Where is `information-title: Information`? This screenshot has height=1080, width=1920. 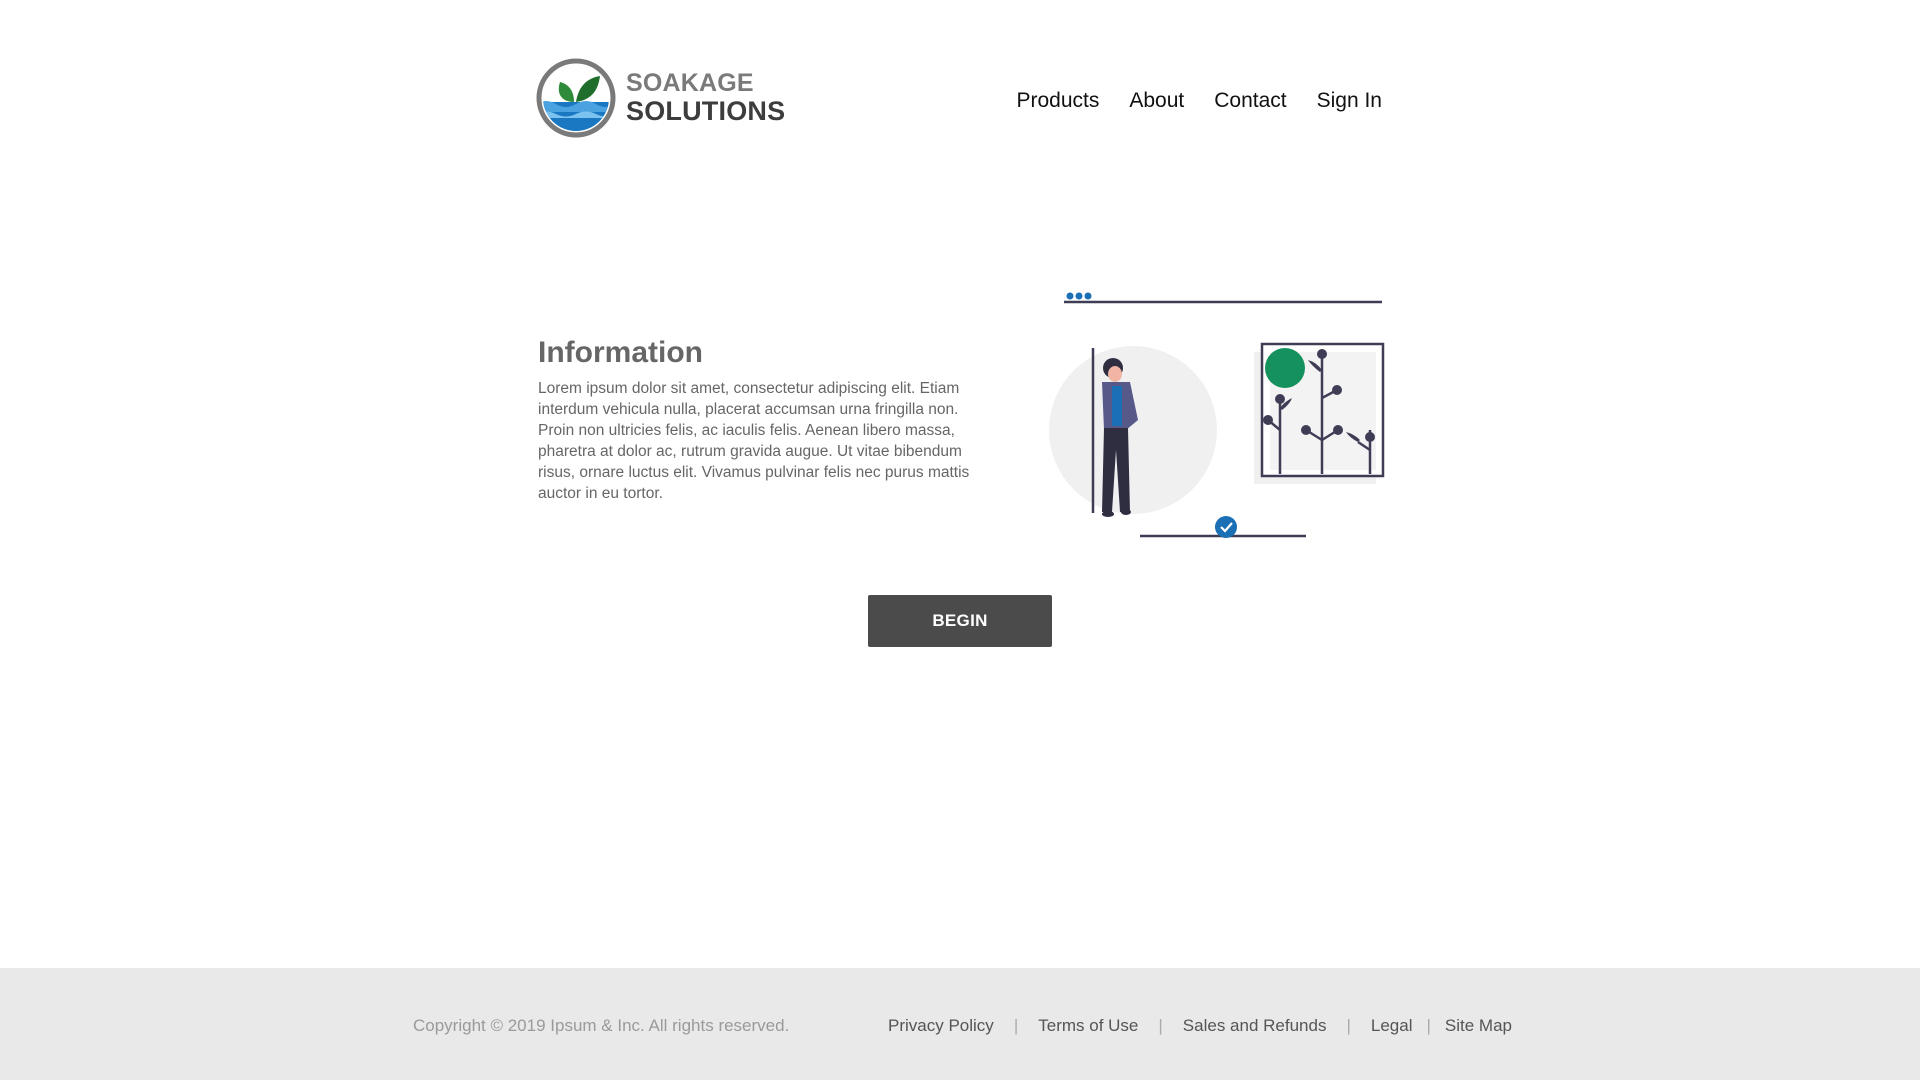 information-title: Information is located at coordinates (620, 352).